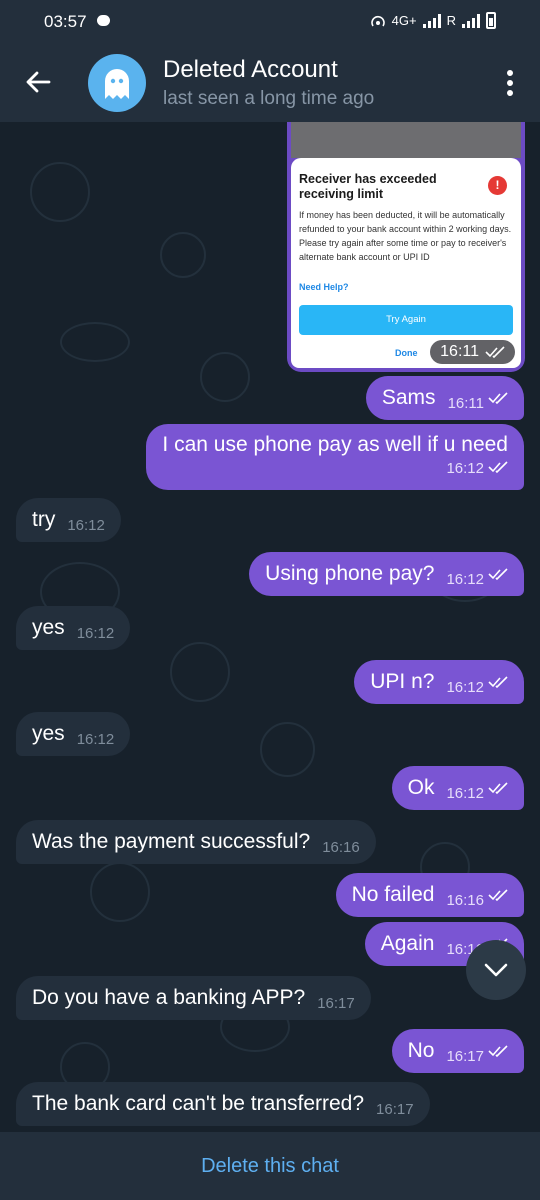 Image resolution: width=540 pixels, height=1200 pixels. What do you see at coordinates (421, 1050) in the screenshot?
I see `message-text: No` at bounding box center [421, 1050].